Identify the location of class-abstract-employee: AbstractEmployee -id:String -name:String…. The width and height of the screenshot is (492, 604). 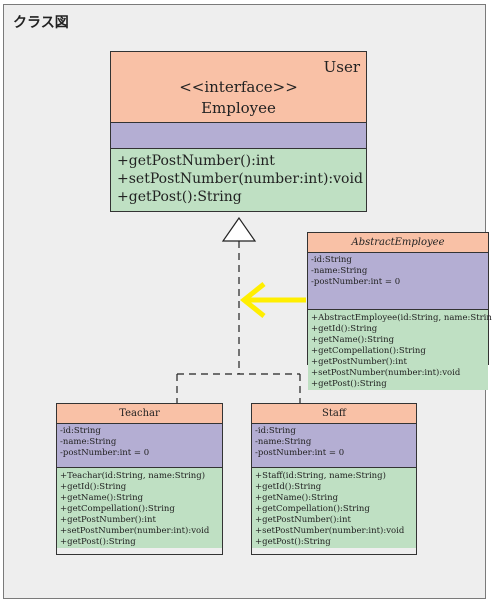
(399, 311).